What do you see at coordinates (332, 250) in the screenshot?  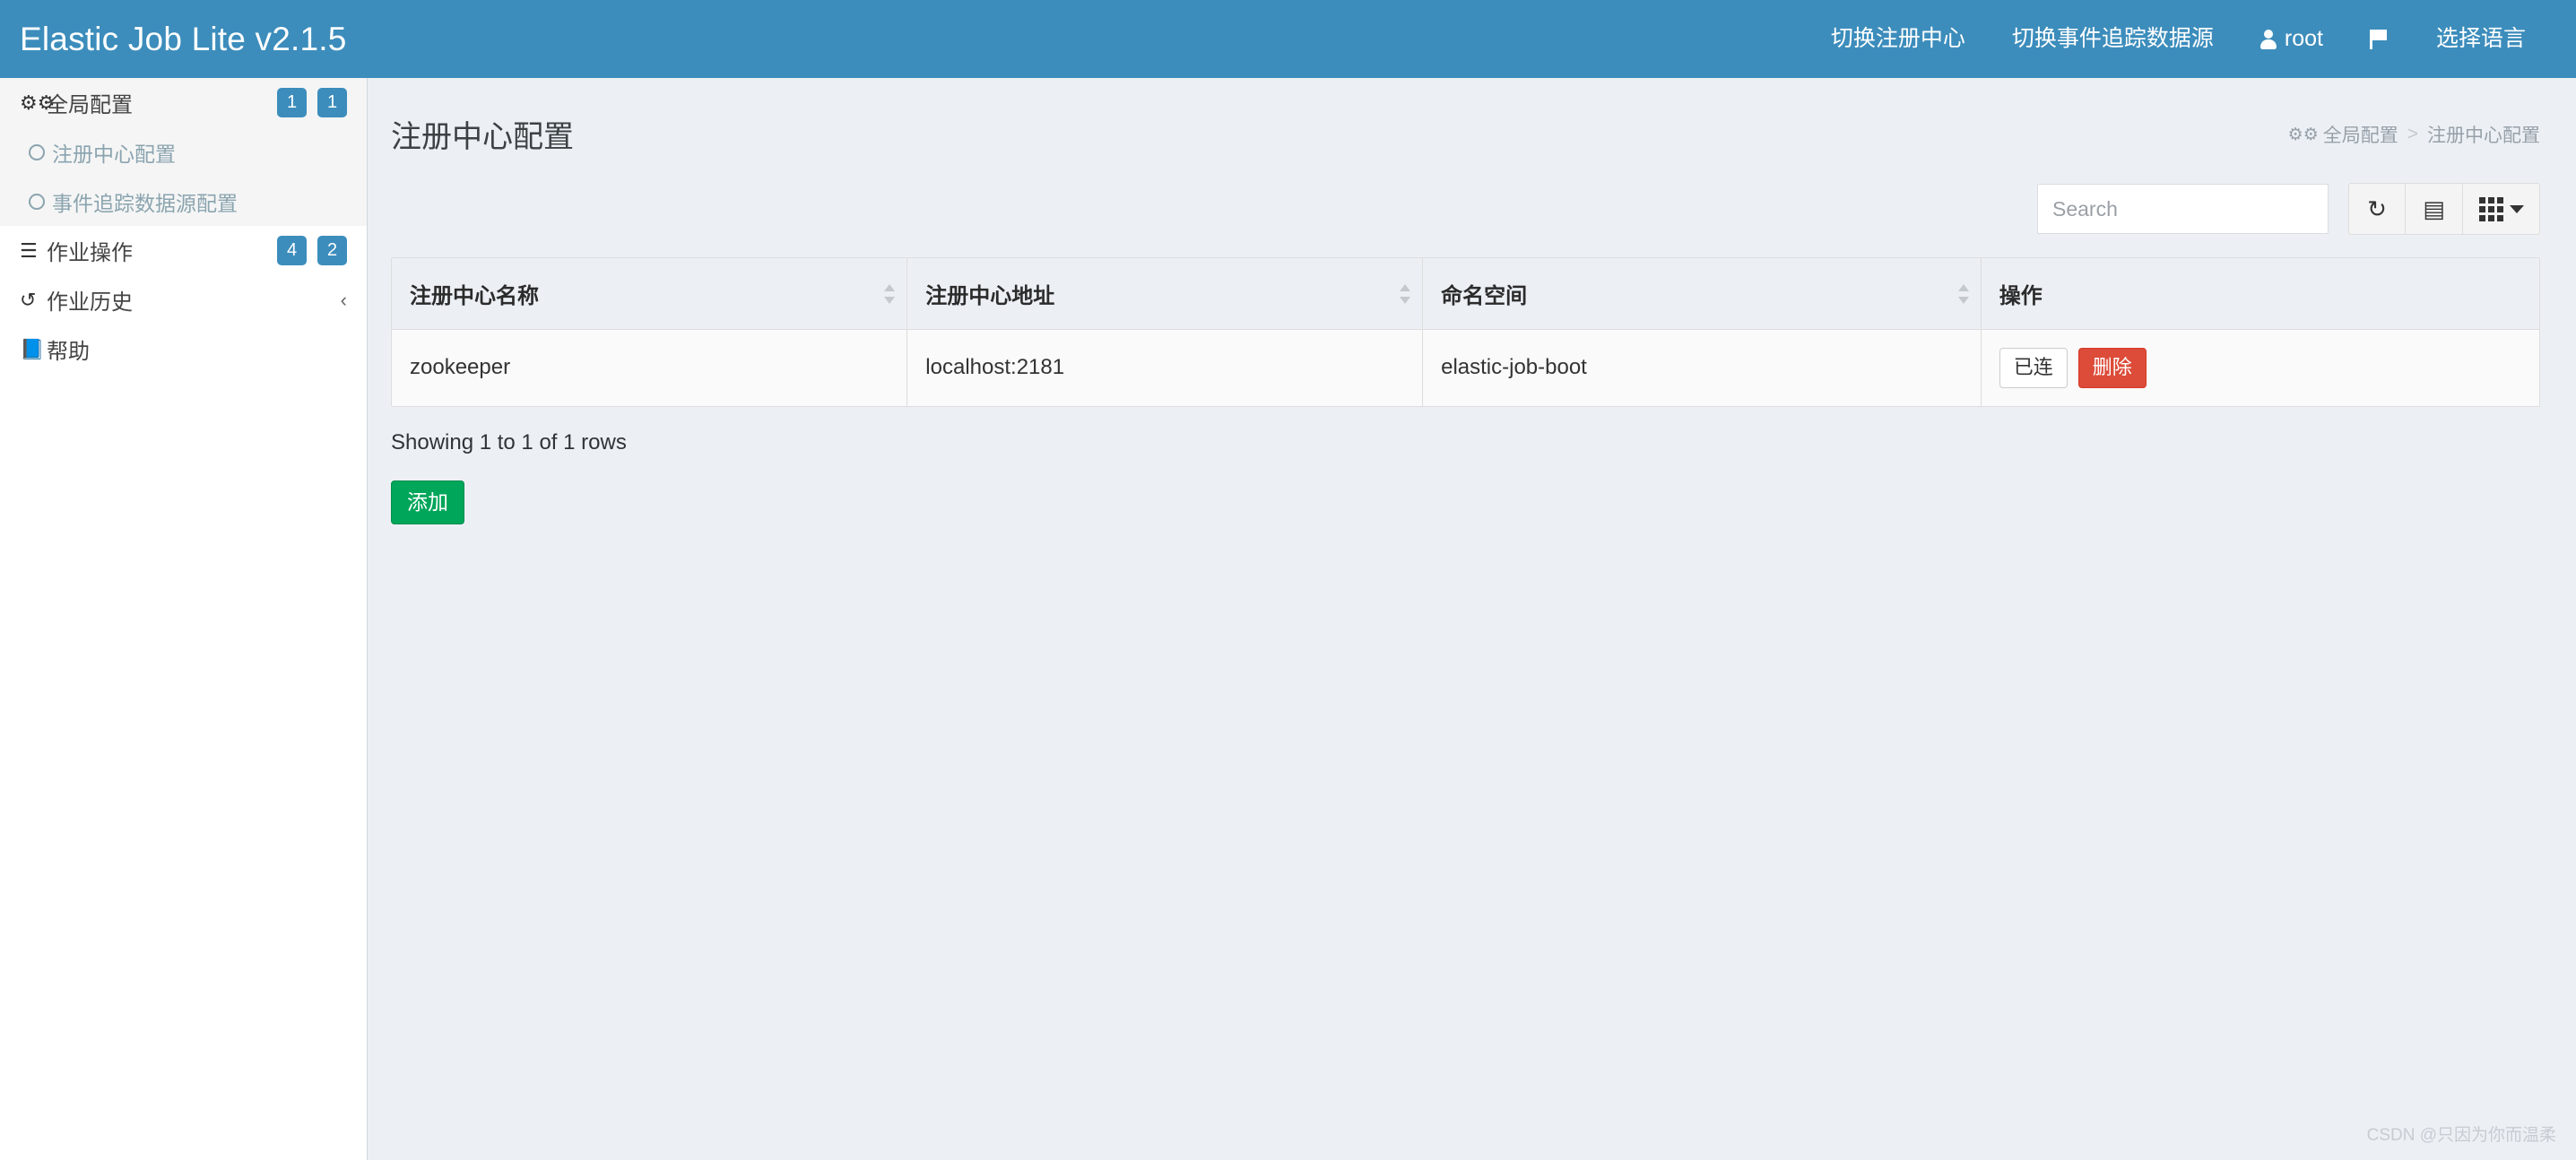 I see `sidebar-badge-job-operation-2: 2` at bounding box center [332, 250].